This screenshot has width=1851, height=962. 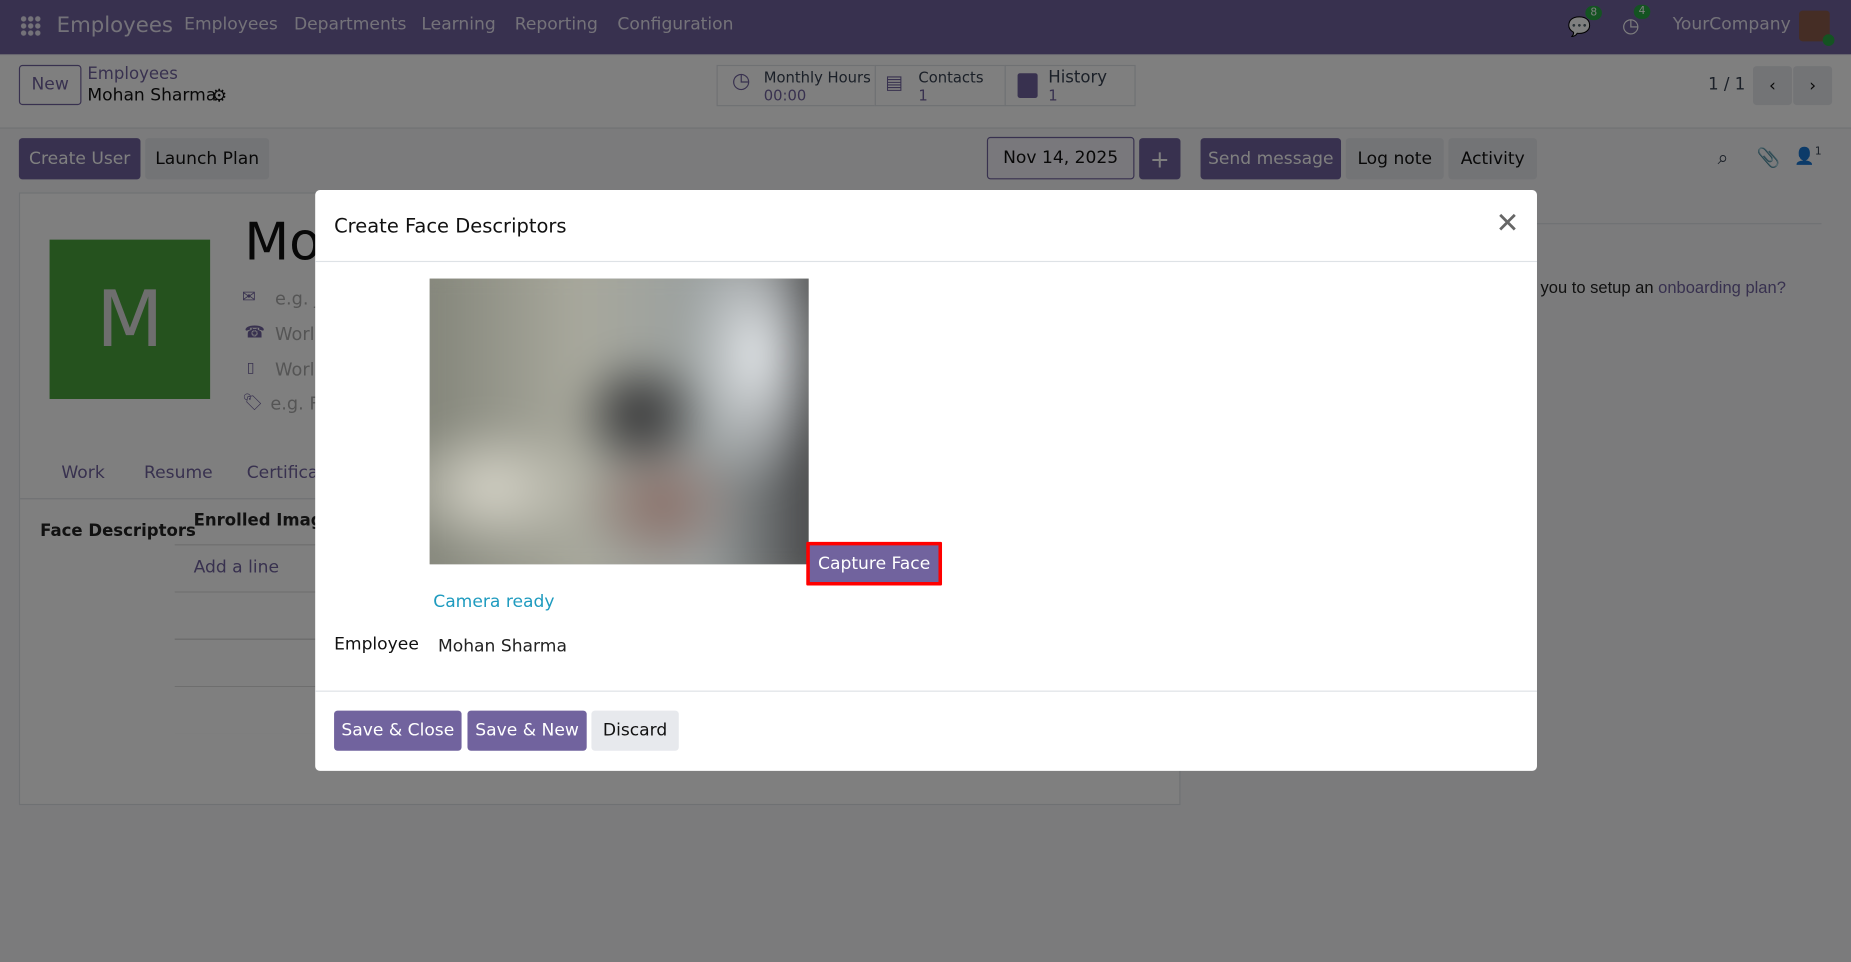 I want to click on capture-face-button: Capture Face, so click(x=874, y=563).